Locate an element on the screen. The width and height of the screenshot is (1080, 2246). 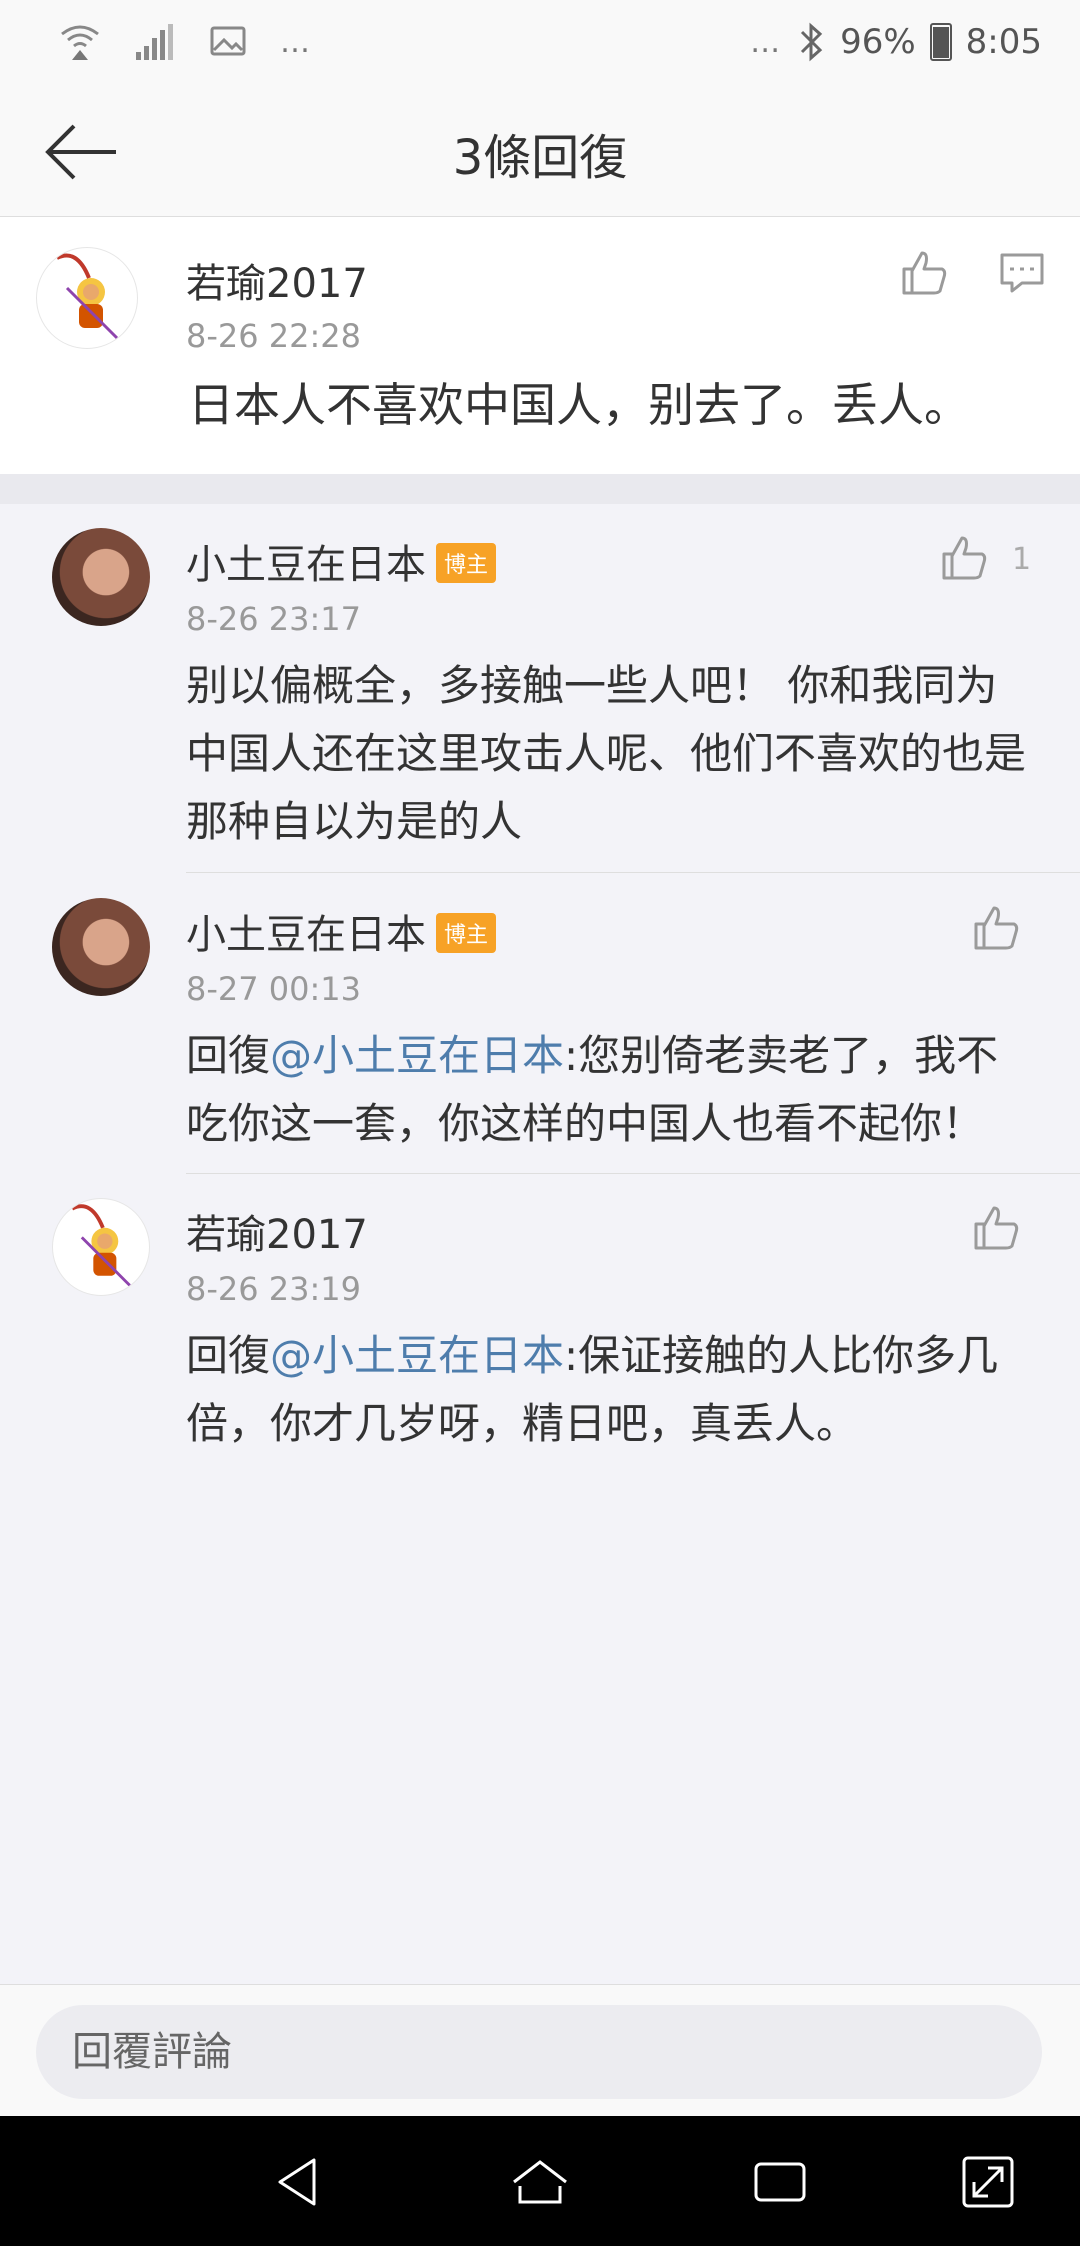
image-icon is located at coordinates (228, 41).